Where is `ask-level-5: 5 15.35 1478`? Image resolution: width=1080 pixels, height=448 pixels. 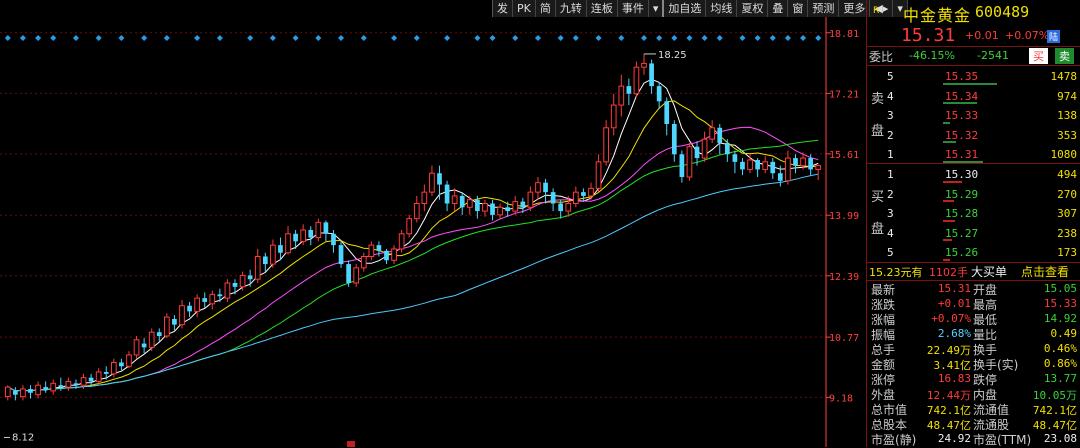
ask-level-5: 5 15.35 1478 is located at coordinates (973, 76).